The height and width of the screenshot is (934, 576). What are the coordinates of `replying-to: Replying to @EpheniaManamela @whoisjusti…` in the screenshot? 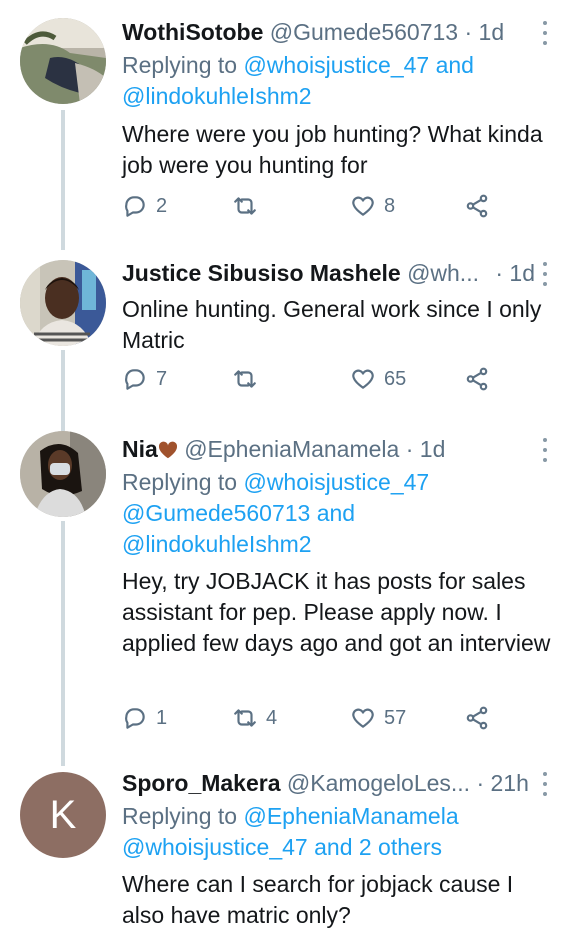 It's located at (340, 832).